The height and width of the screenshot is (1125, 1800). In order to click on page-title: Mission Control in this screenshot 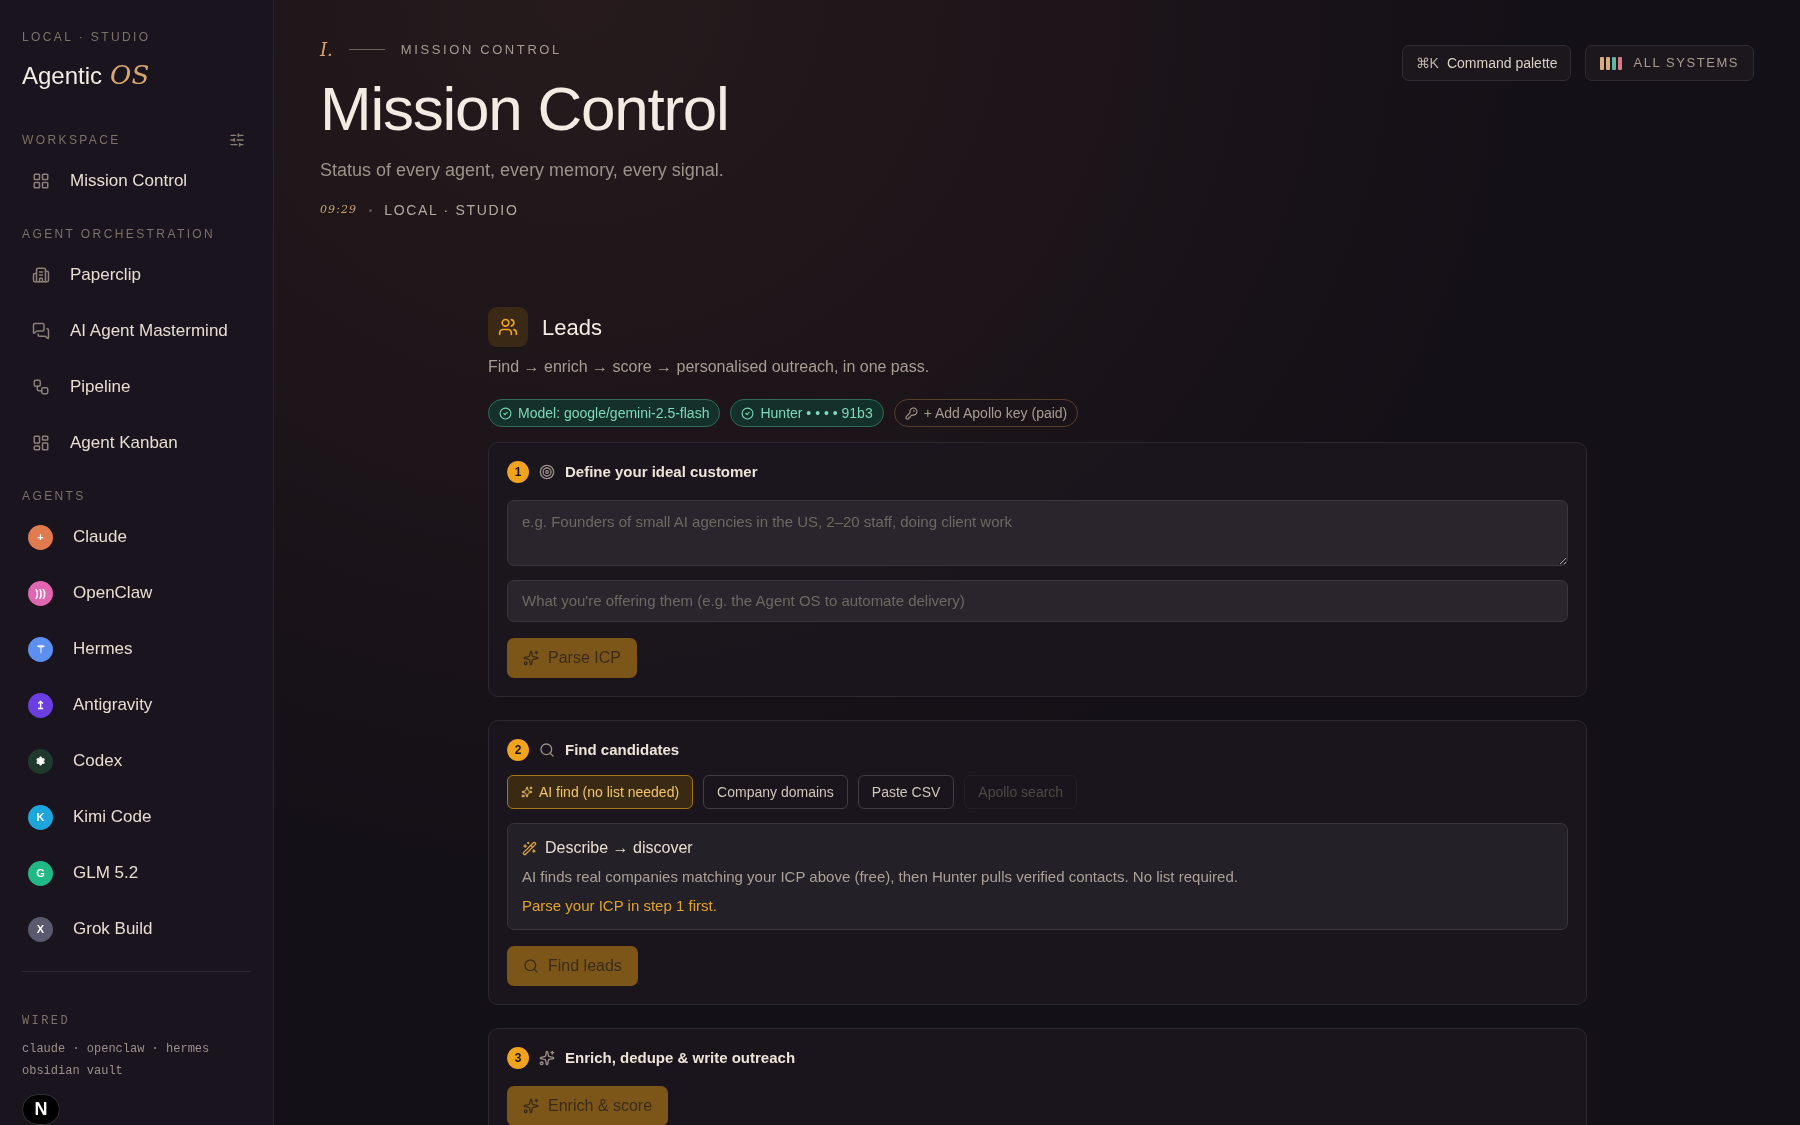, I will do `click(524, 109)`.